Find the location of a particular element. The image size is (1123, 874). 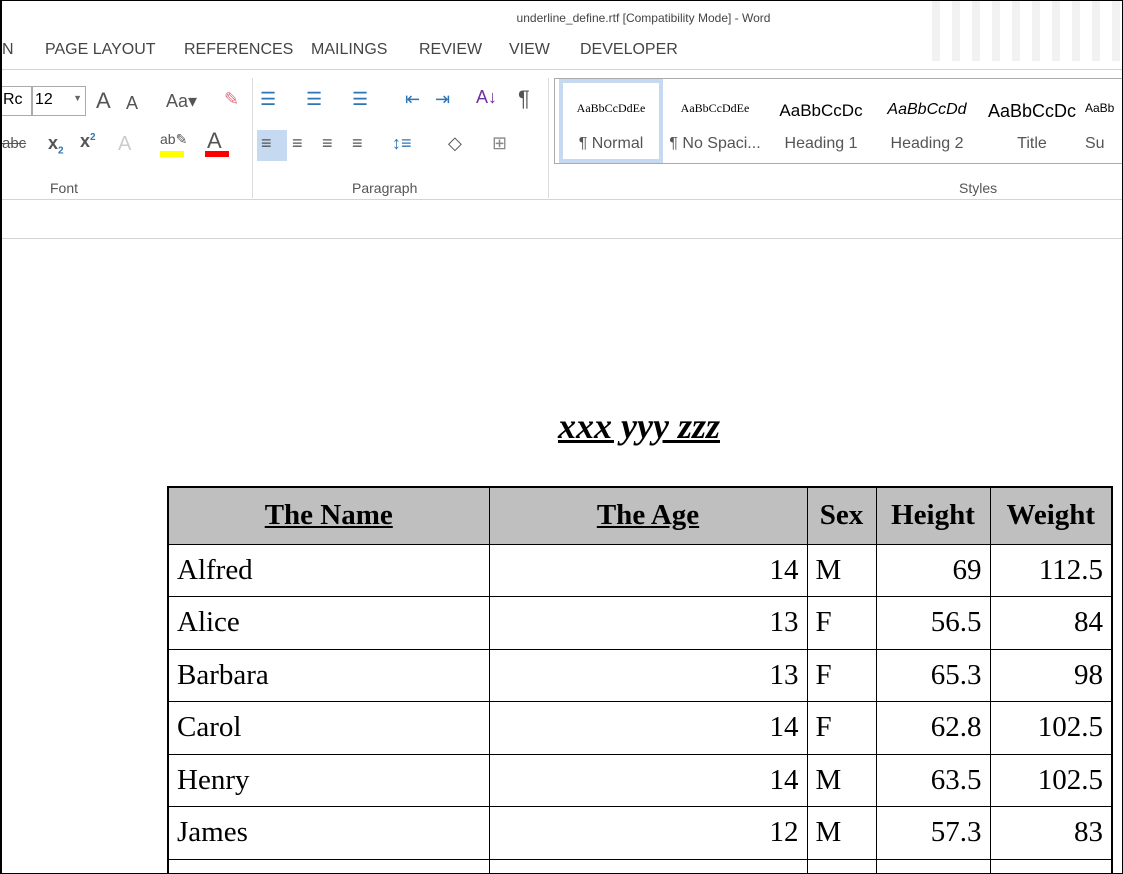

cell-name: Alfred is located at coordinates (328, 570).